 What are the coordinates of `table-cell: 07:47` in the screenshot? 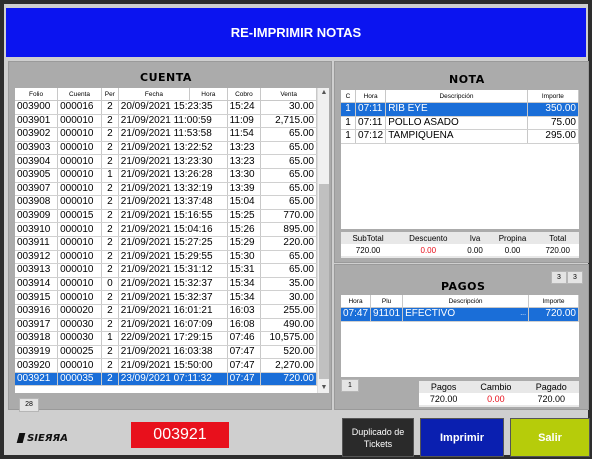 It's located at (244, 352).